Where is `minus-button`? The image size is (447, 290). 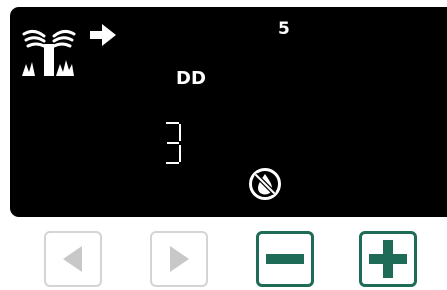 minus-button is located at coordinates (285, 259).